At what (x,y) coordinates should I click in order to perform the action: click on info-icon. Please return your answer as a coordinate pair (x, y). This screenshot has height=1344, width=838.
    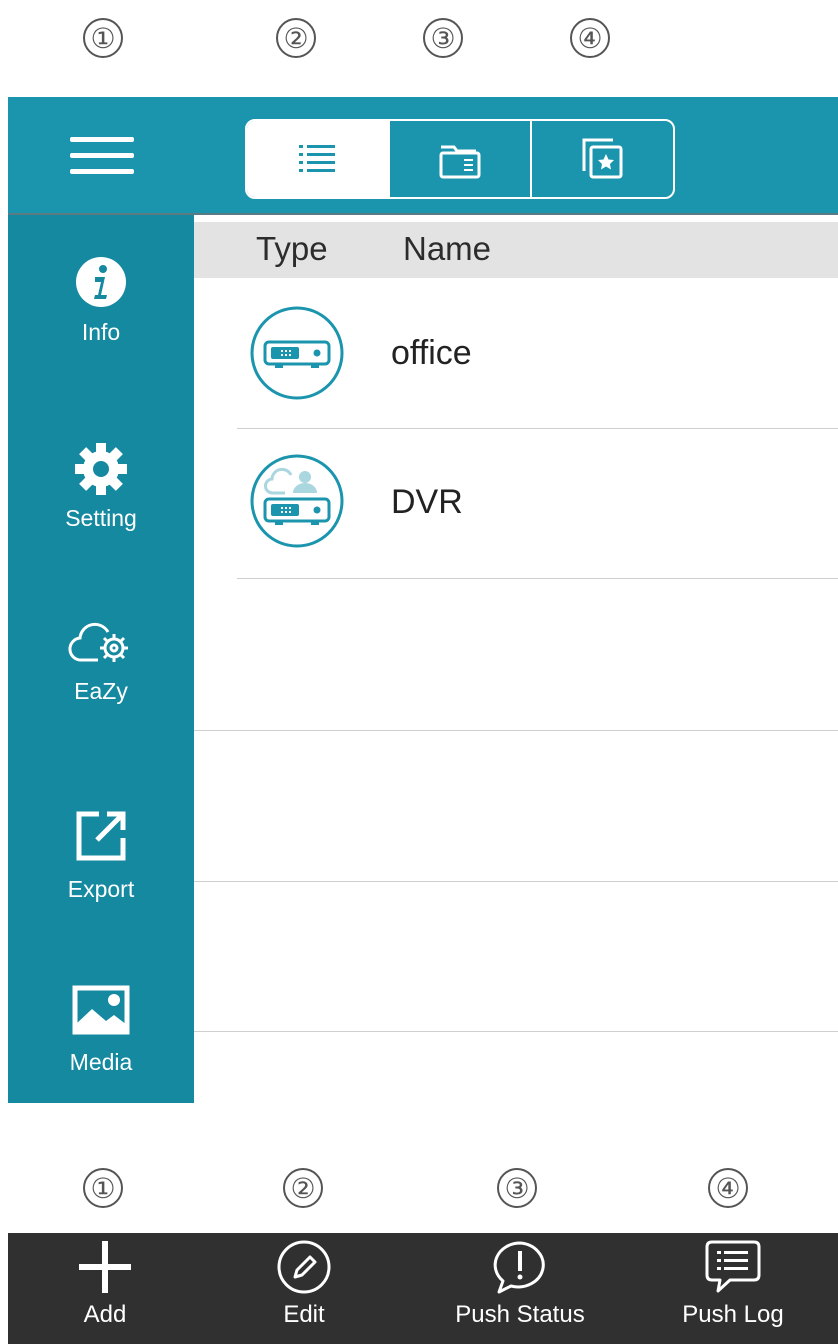
    Looking at the image, I should click on (101, 282).